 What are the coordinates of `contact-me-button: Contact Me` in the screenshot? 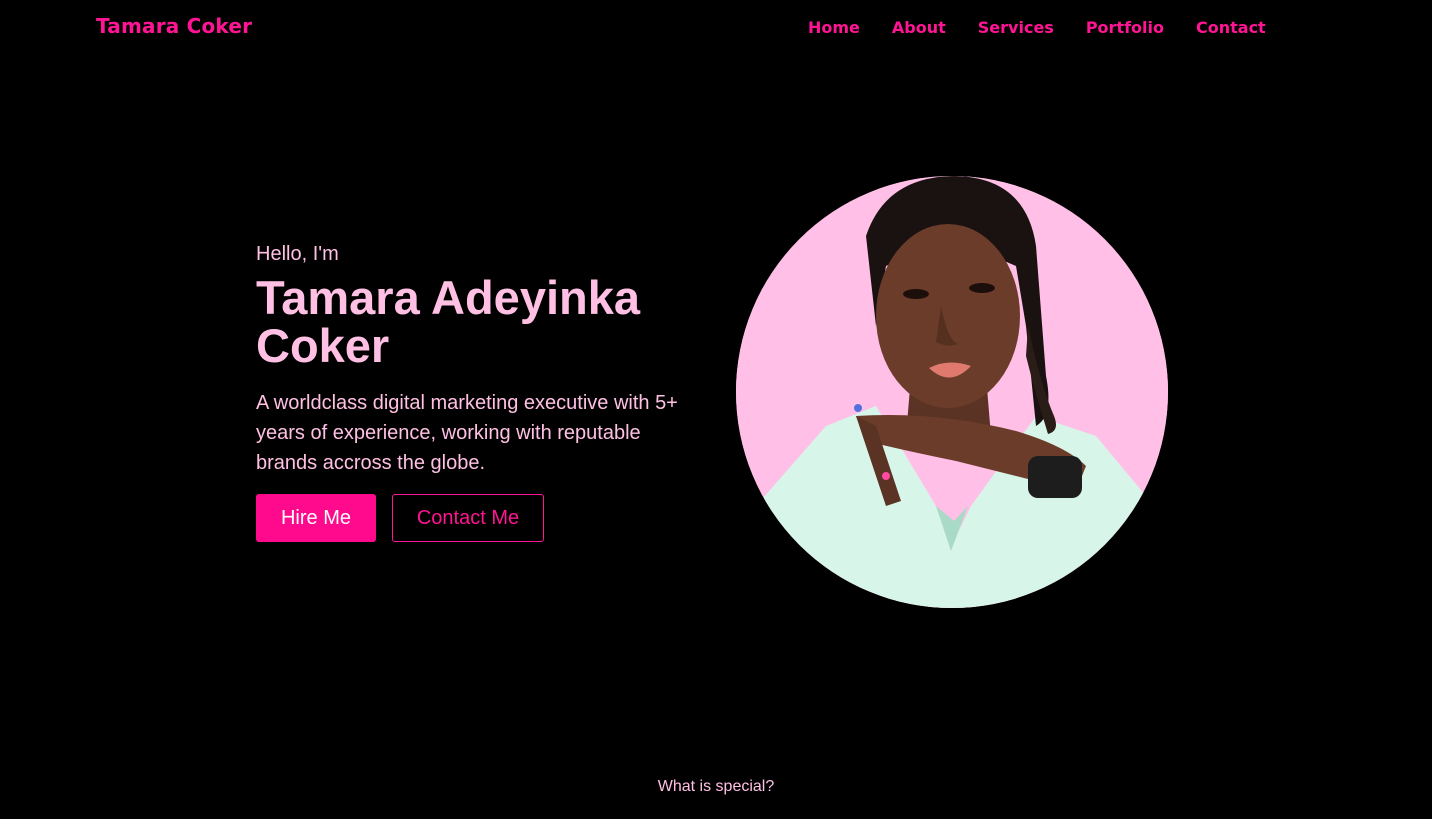 It's located at (468, 518).